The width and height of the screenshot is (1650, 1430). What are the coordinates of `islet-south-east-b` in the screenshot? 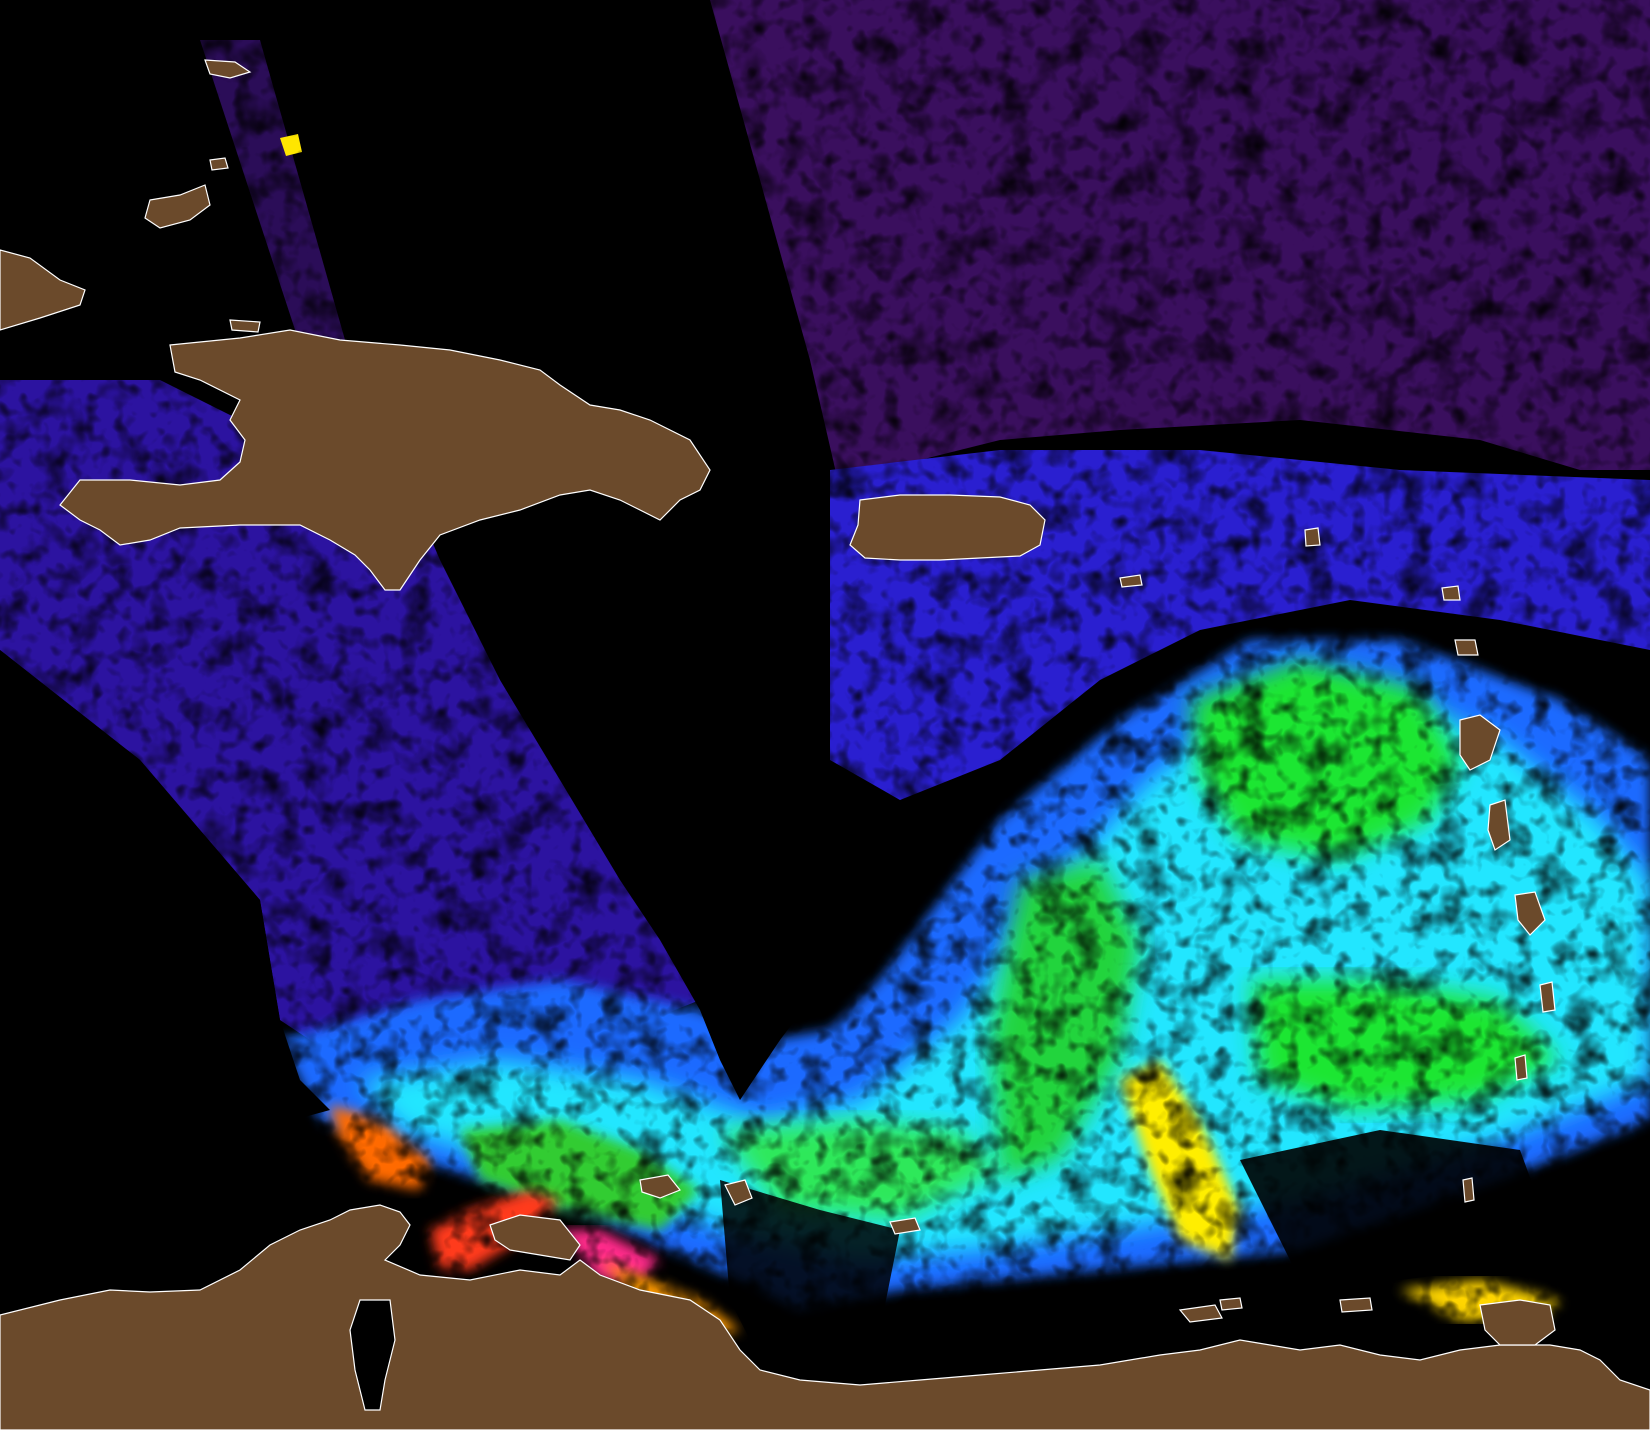 It's located at (1231, 1304).